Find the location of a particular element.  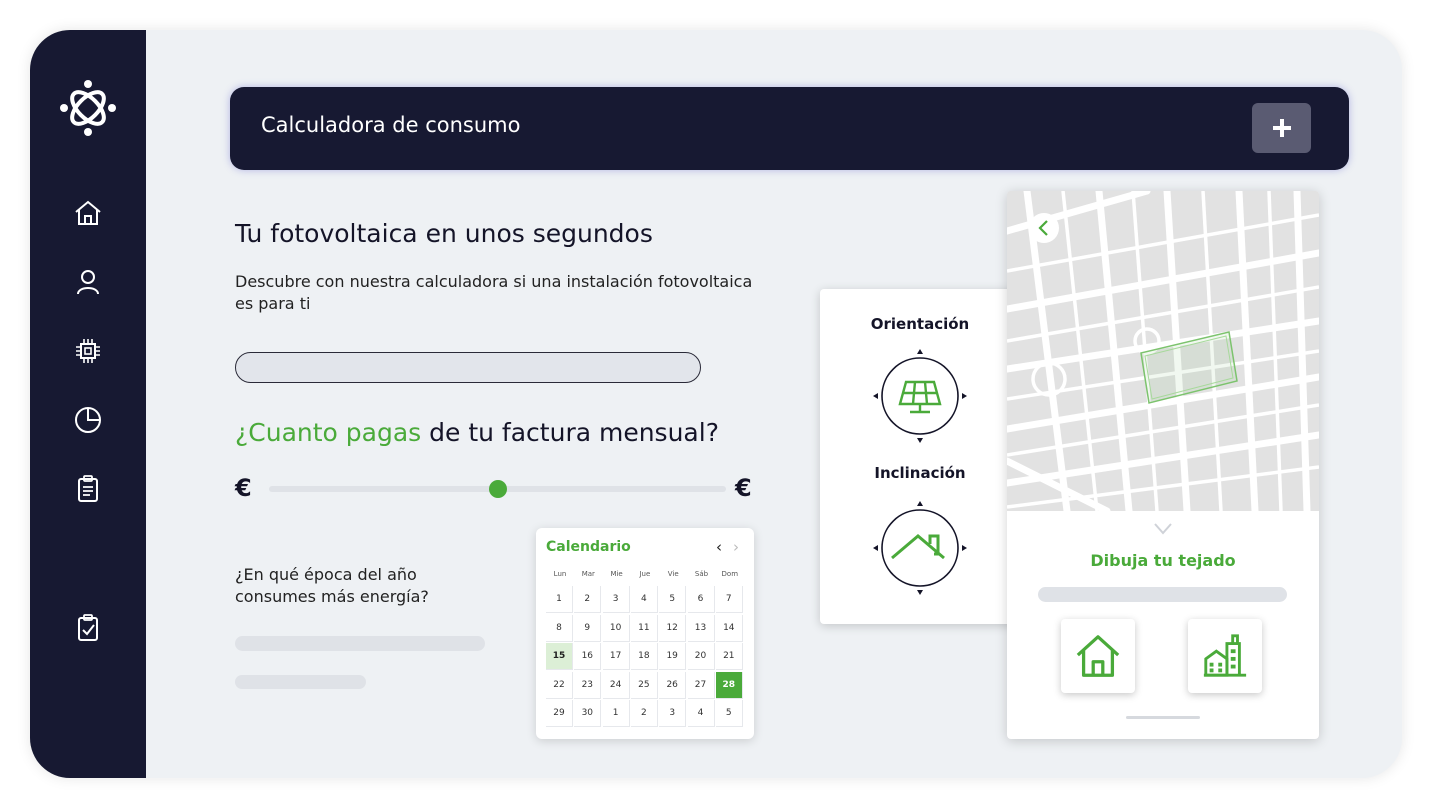

solar-panel-icon is located at coordinates (920, 397).